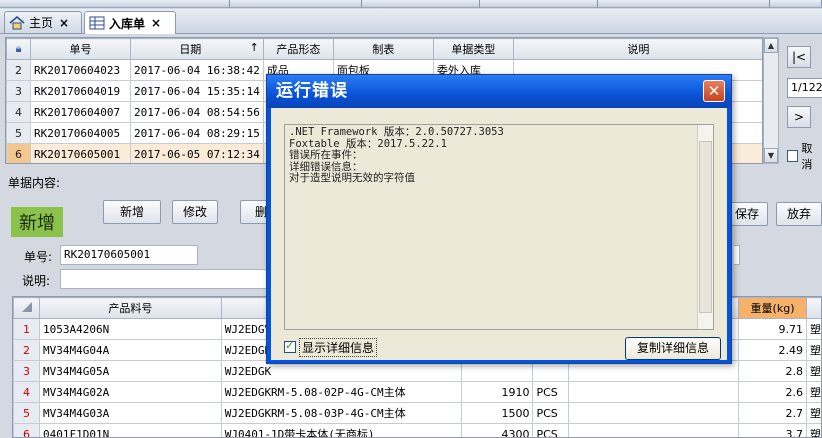 The width and height of the screenshot is (822, 438). Describe the element at coordinates (772, 350) in the screenshot. I see `cell-weight: 2.49` at that location.